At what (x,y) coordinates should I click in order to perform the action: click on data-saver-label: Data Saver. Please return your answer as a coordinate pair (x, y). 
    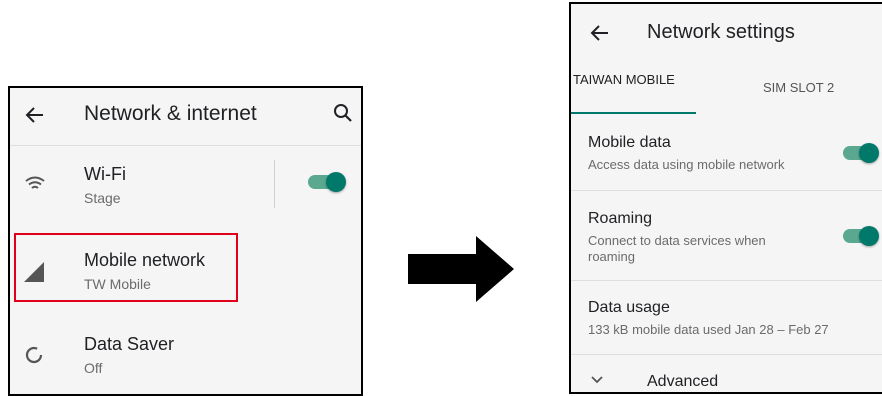
    Looking at the image, I should click on (129, 344).